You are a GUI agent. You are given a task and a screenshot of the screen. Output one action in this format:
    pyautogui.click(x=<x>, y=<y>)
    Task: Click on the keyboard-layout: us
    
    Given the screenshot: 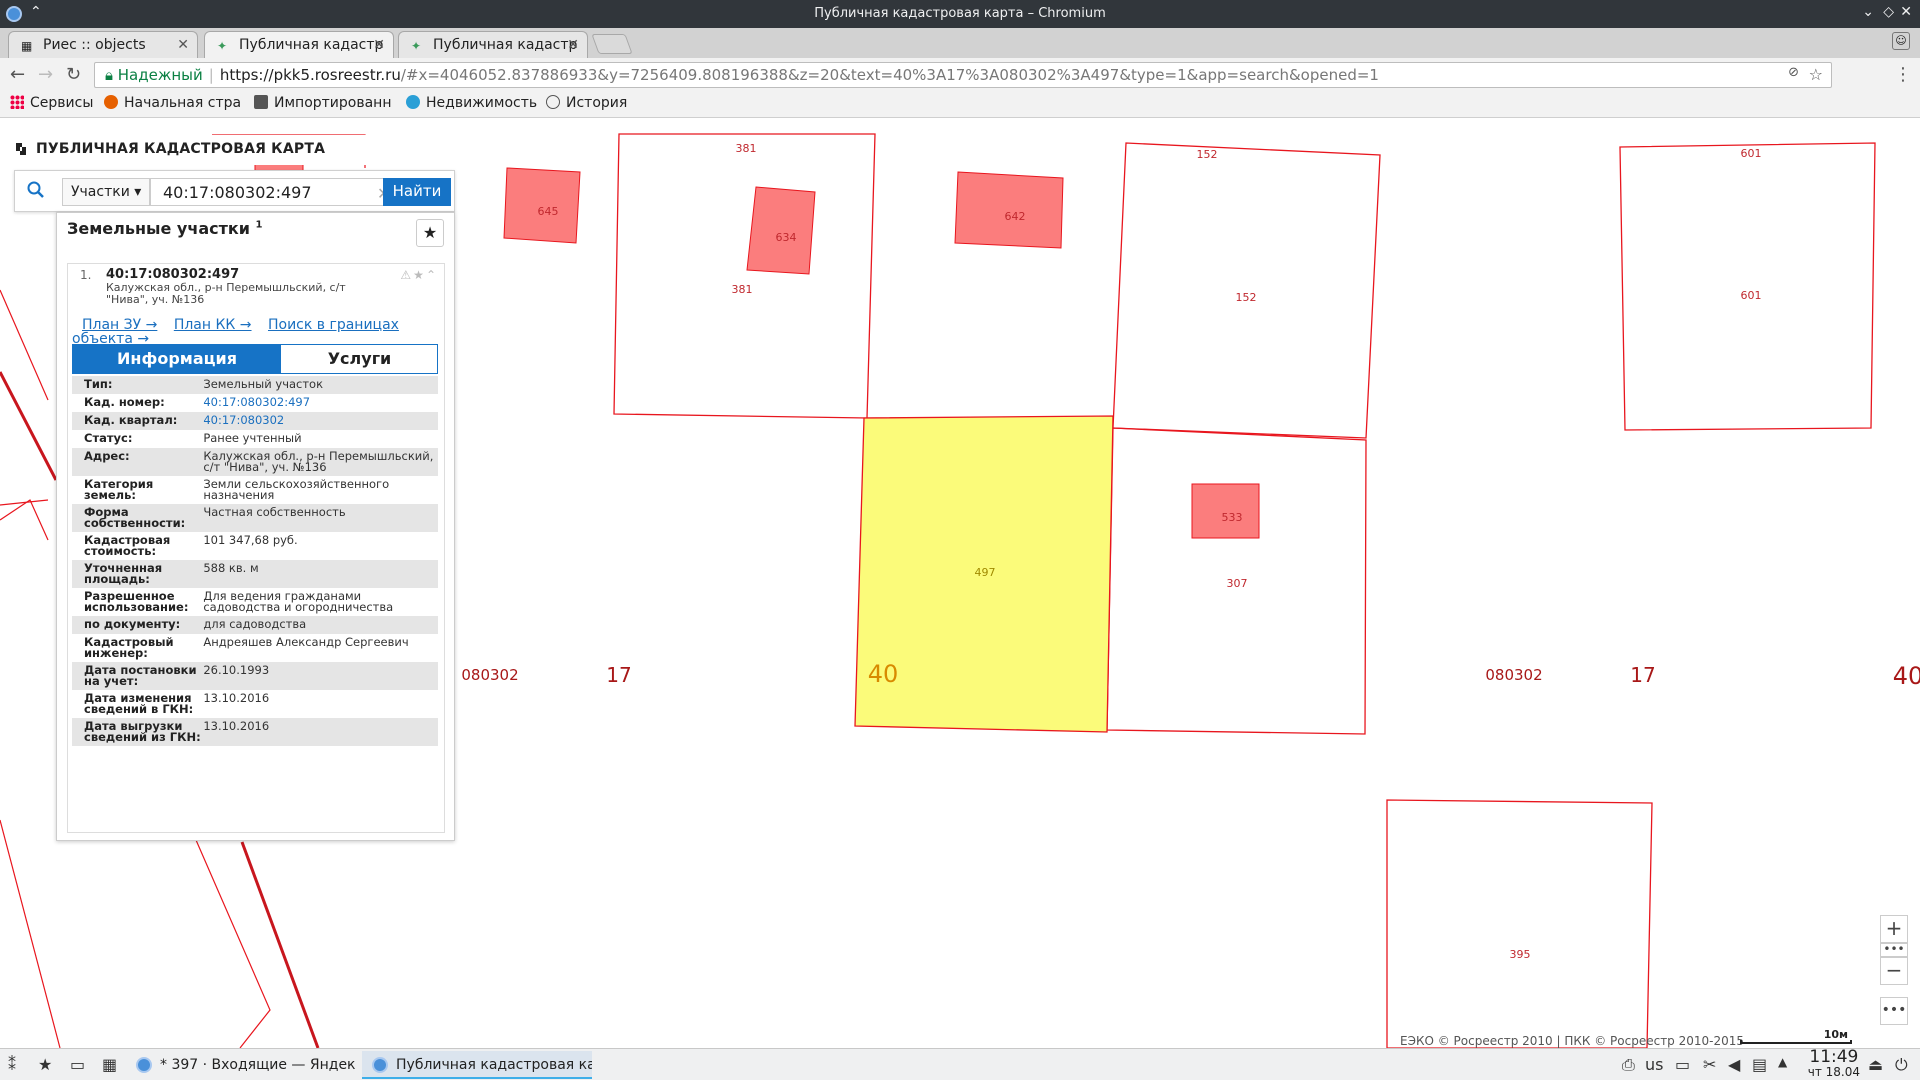 What is the action you would take?
    pyautogui.click(x=1654, y=1064)
    